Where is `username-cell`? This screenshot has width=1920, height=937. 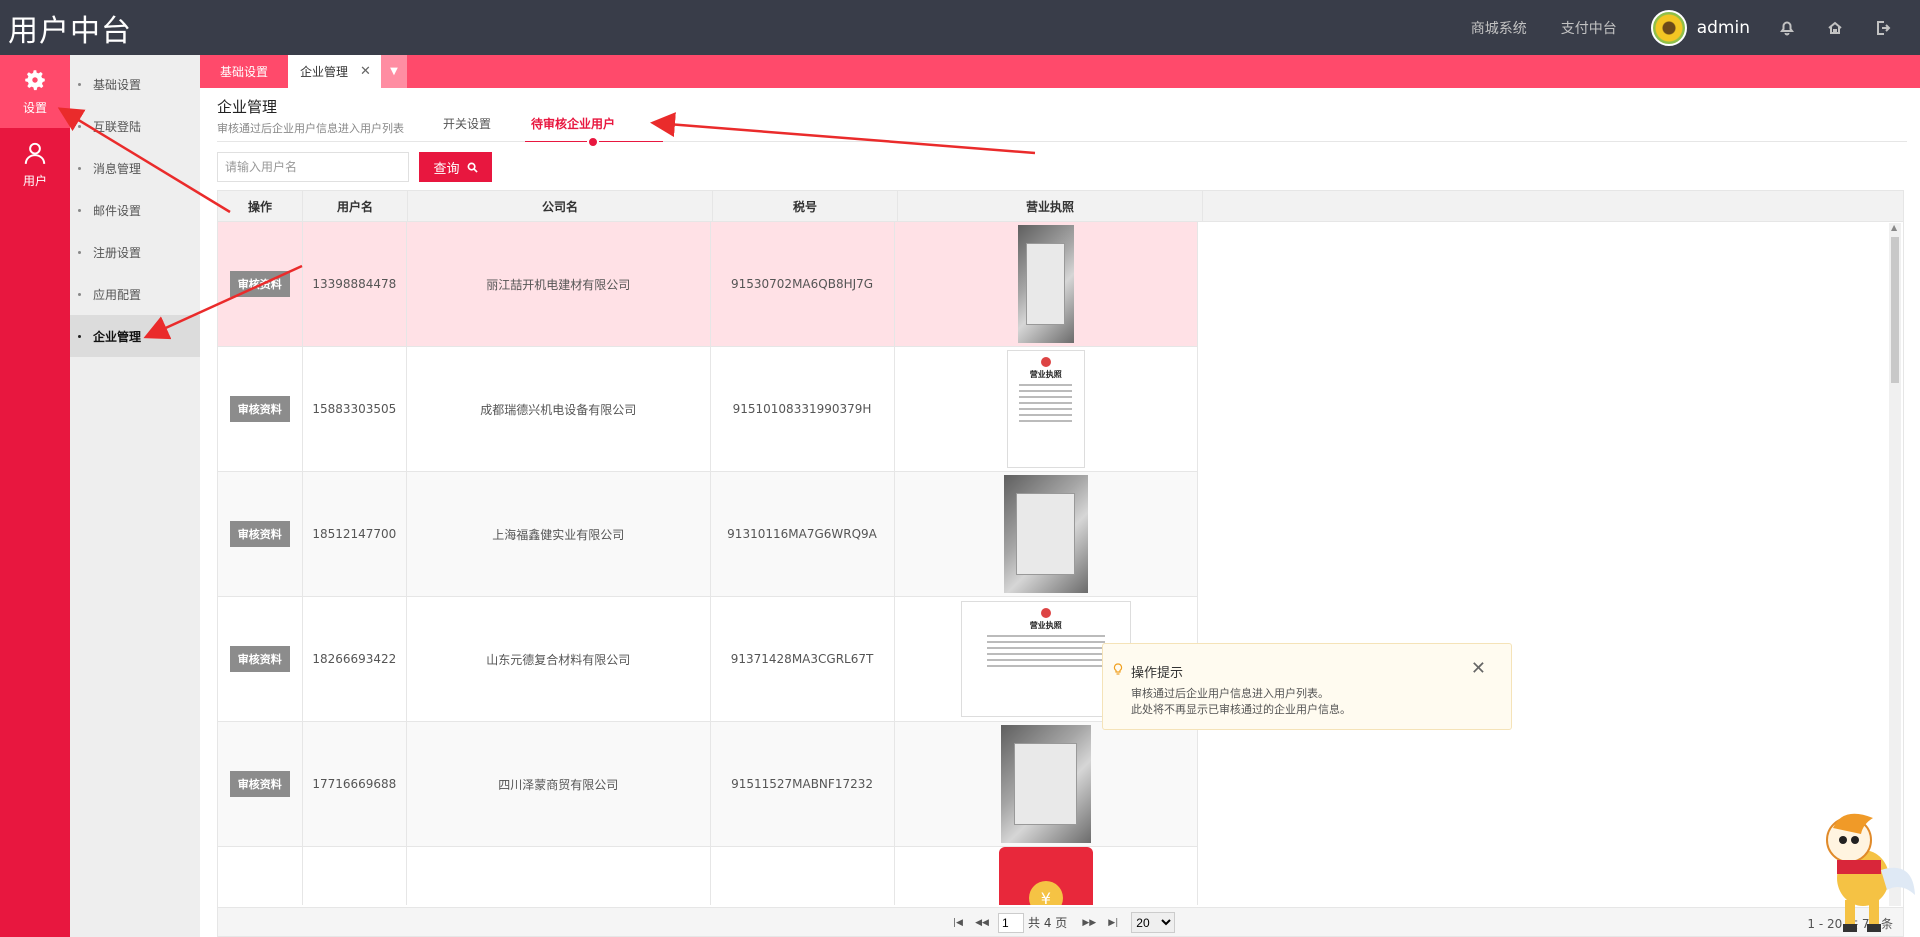
username-cell is located at coordinates (355, 876).